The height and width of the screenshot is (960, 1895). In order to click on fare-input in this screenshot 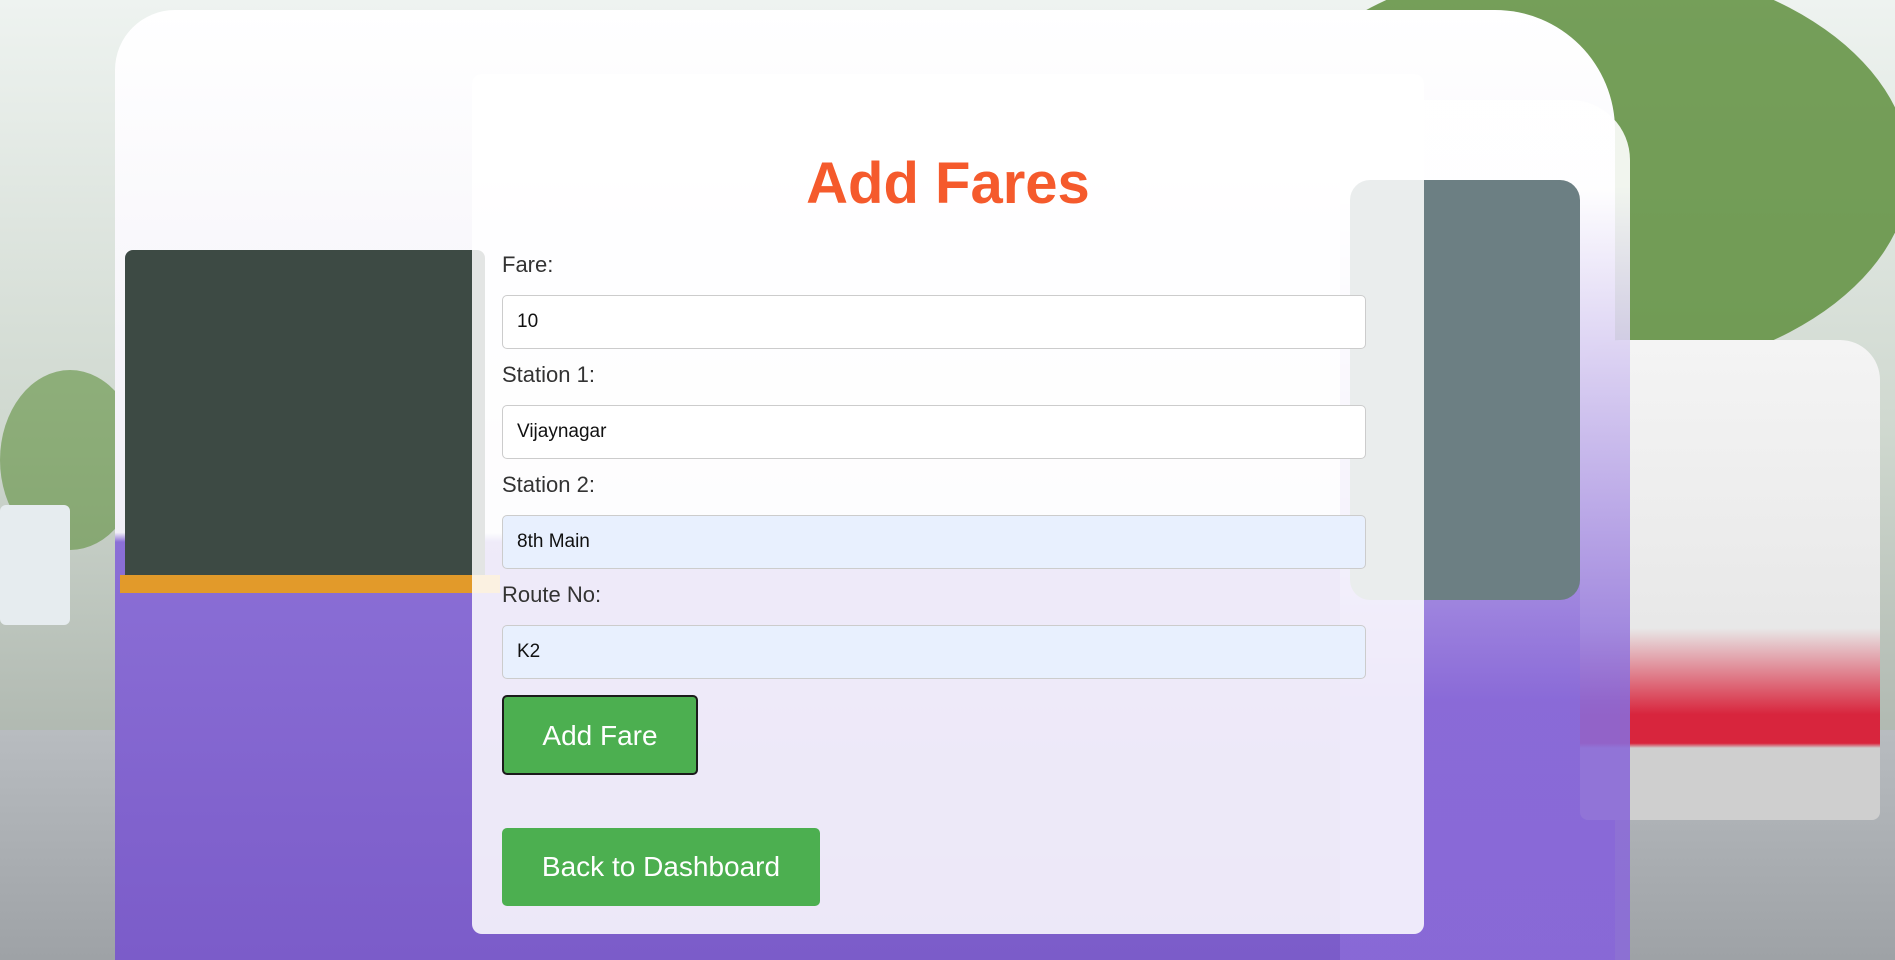, I will do `click(934, 322)`.